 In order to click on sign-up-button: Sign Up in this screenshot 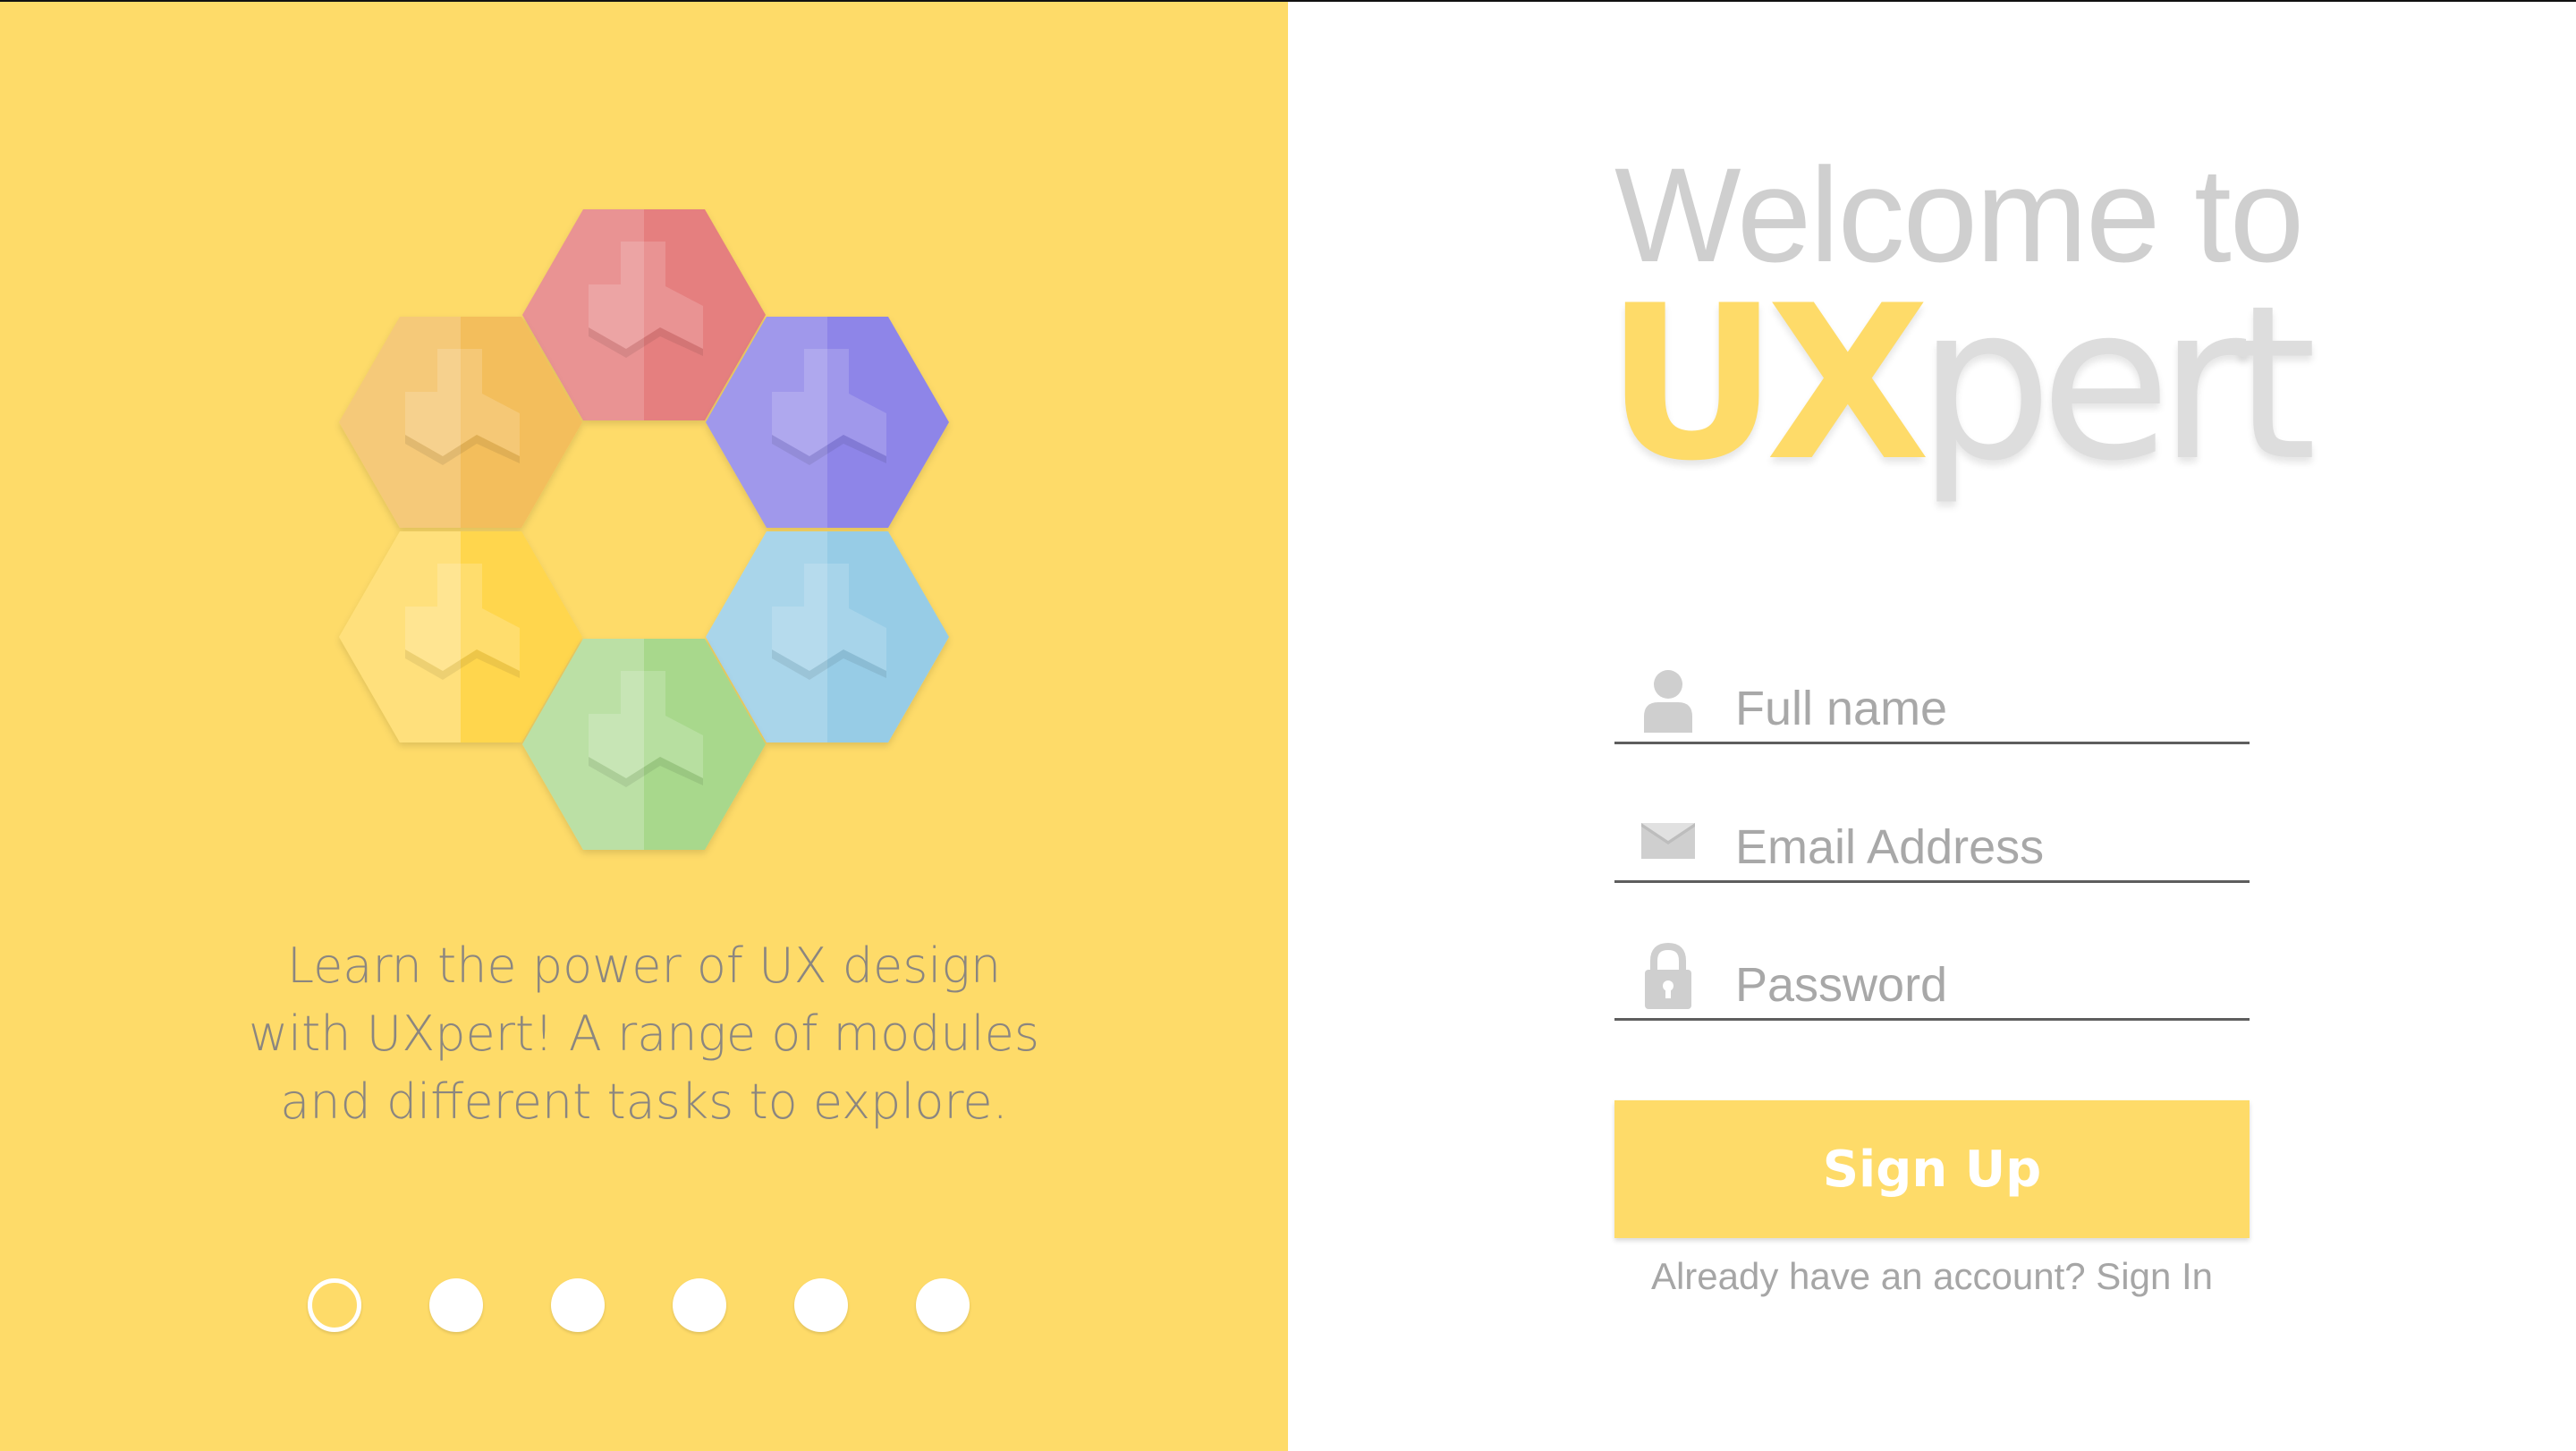, I will do `click(1932, 1169)`.